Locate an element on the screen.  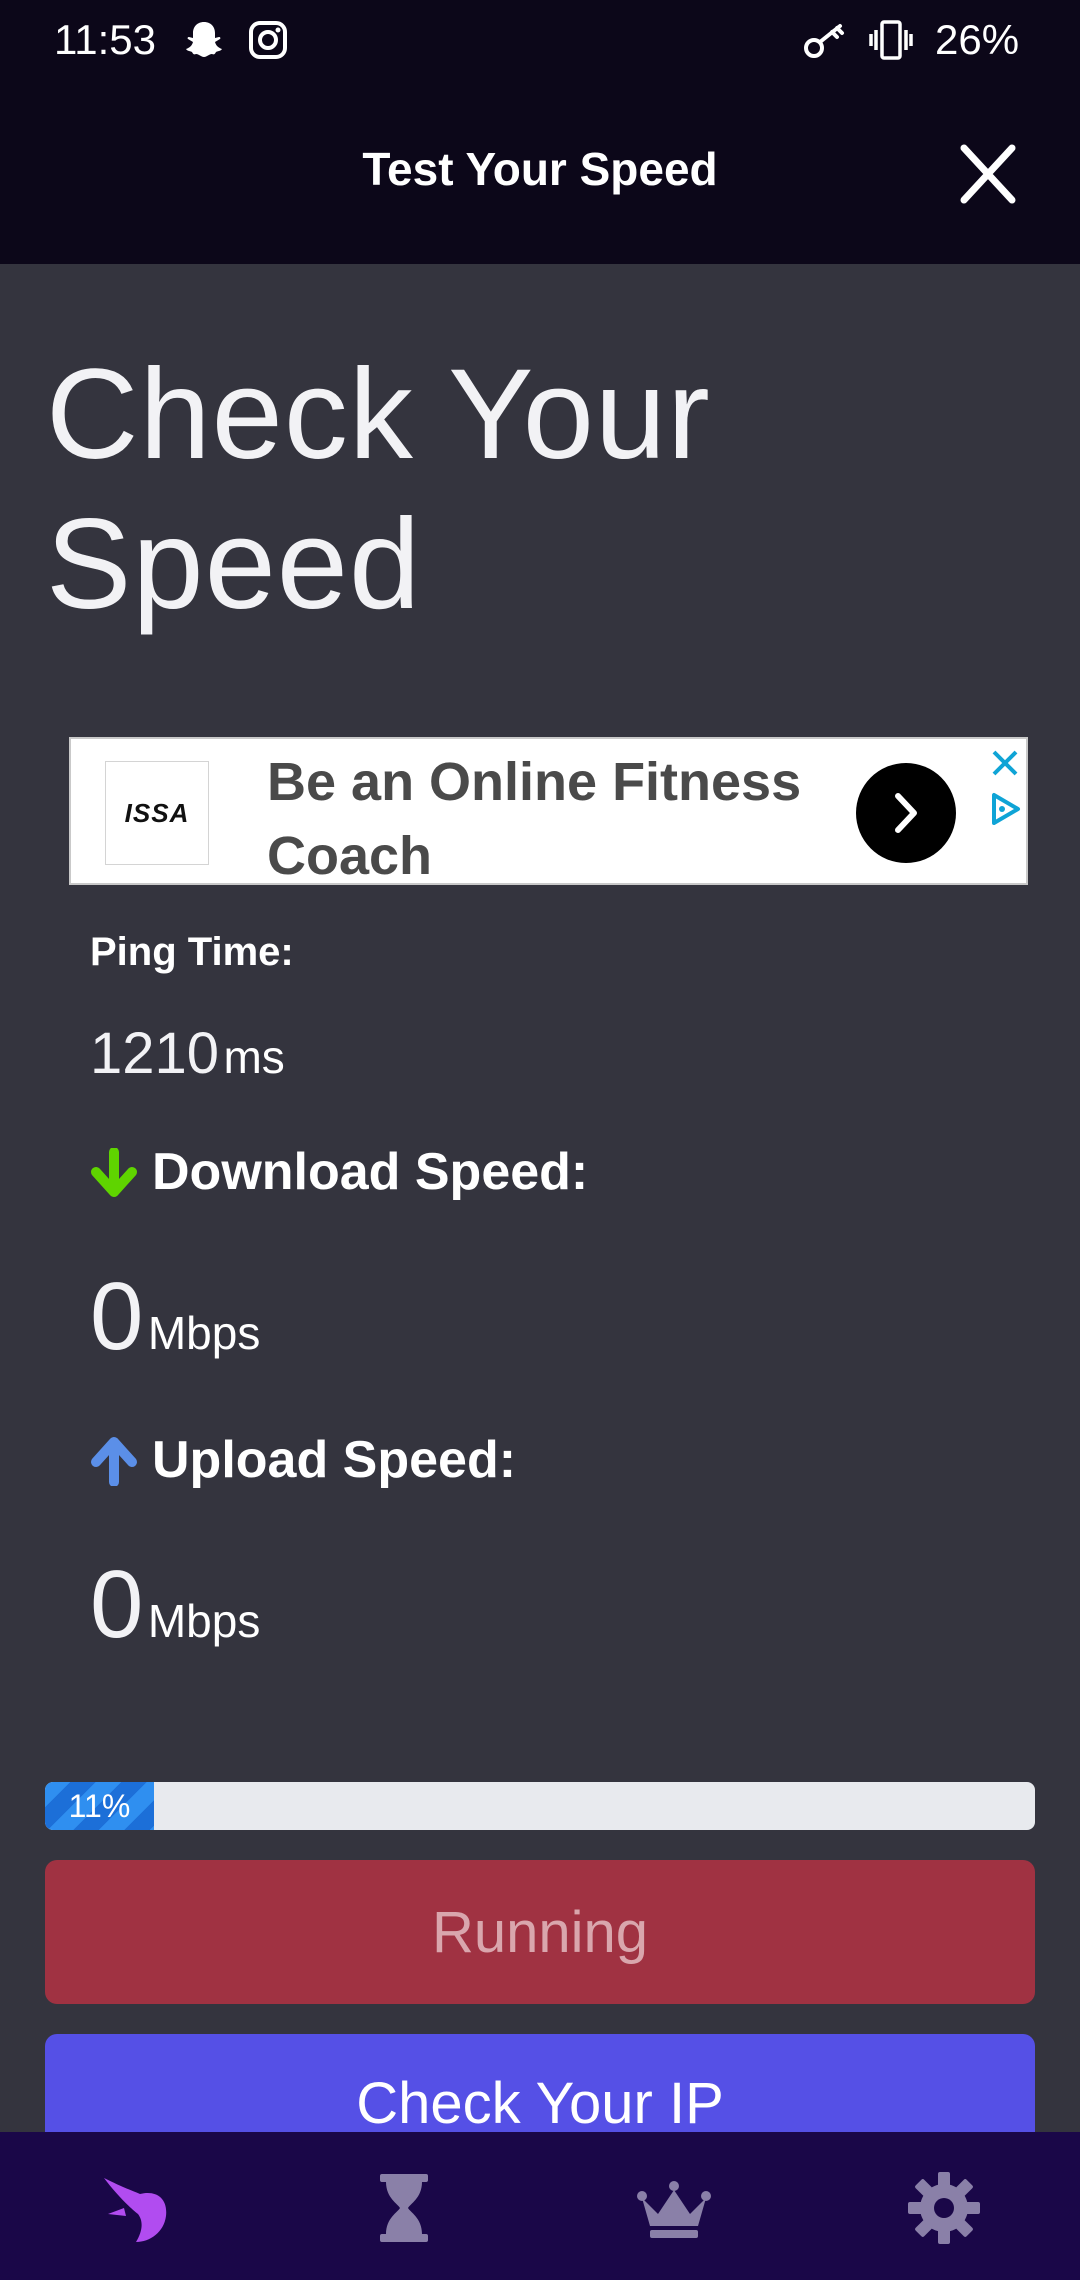
arrow-up-icon is located at coordinates (114, 1461).